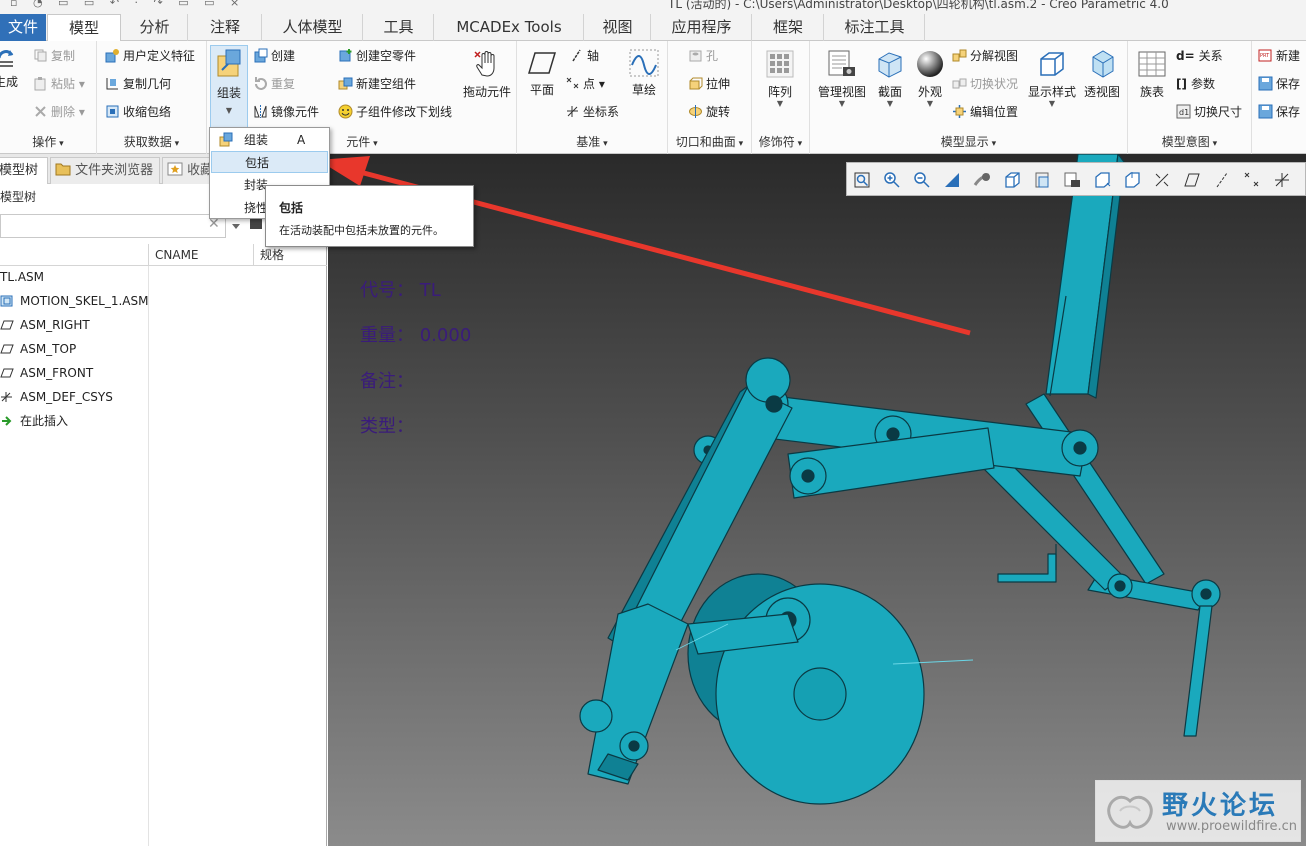 This screenshot has height=846, width=1306. Describe the element at coordinates (985, 56) in the screenshot. I see `explode-view-button: 分解视图` at that location.